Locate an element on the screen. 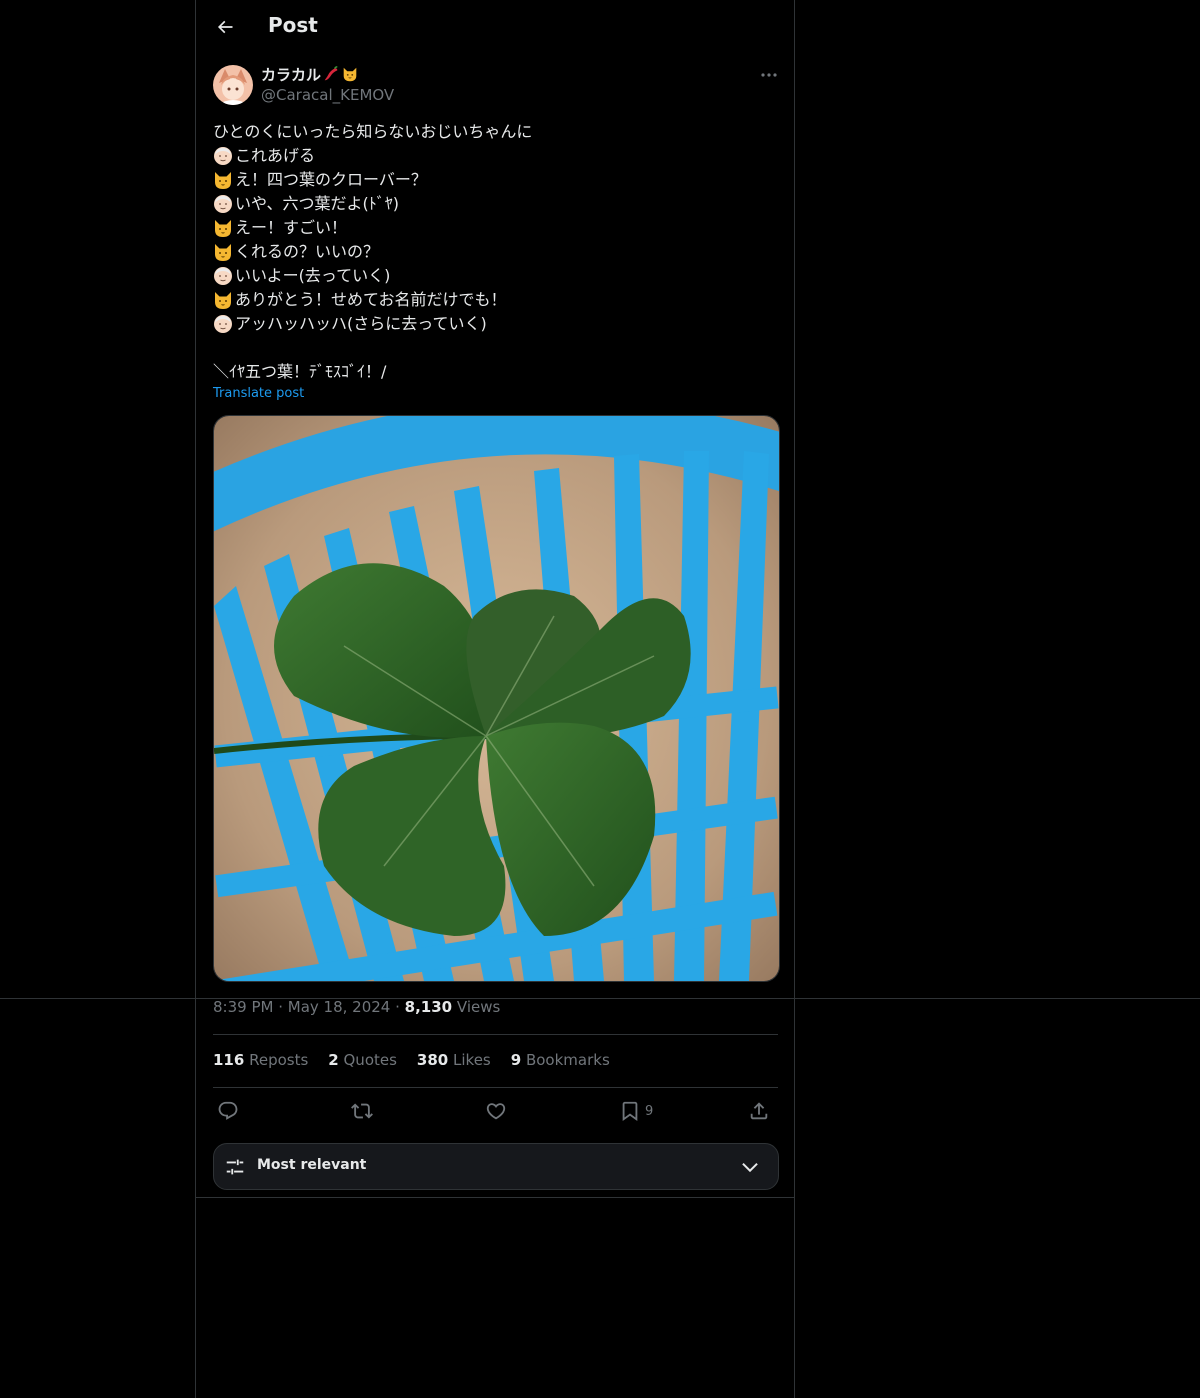 The height and width of the screenshot is (1398, 1200). avatar-image is located at coordinates (233, 85).